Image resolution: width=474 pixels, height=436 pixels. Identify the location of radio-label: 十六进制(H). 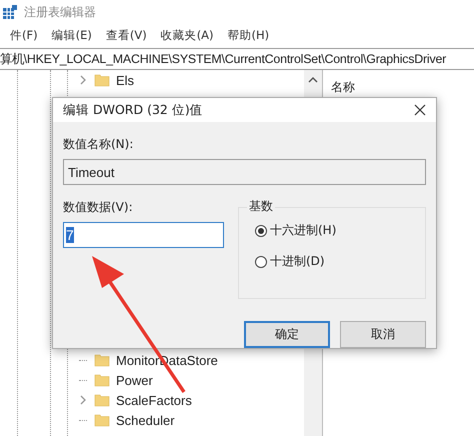
(303, 230).